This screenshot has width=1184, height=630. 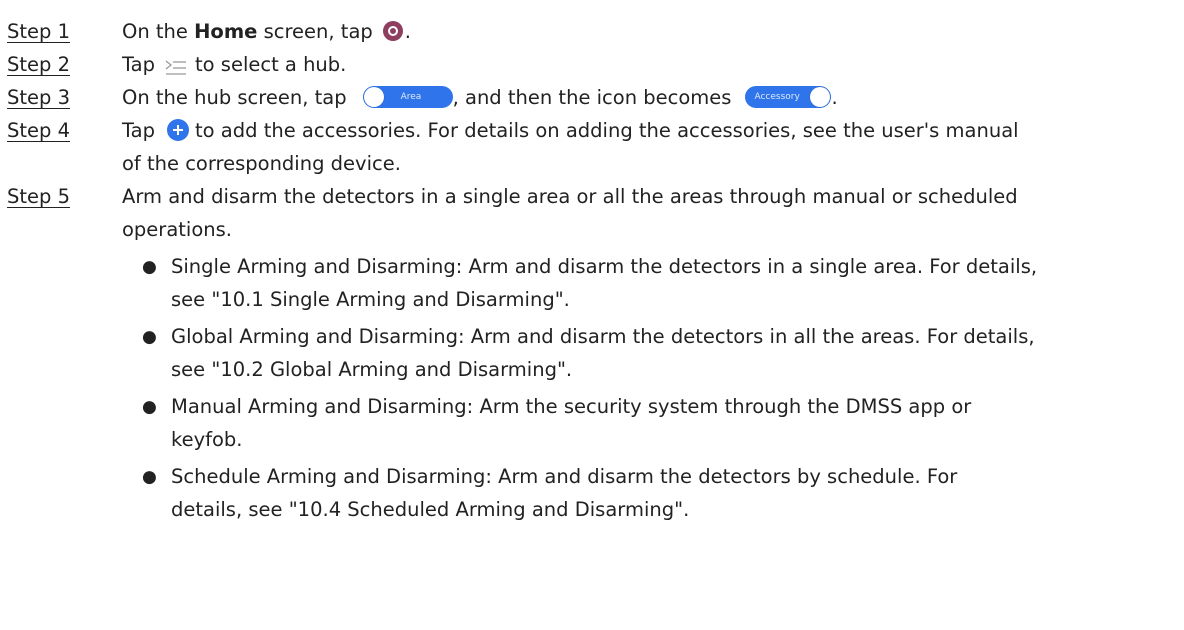 What do you see at coordinates (234, 97) in the screenshot?
I see `text-fragment: On the hub screen, tap` at bounding box center [234, 97].